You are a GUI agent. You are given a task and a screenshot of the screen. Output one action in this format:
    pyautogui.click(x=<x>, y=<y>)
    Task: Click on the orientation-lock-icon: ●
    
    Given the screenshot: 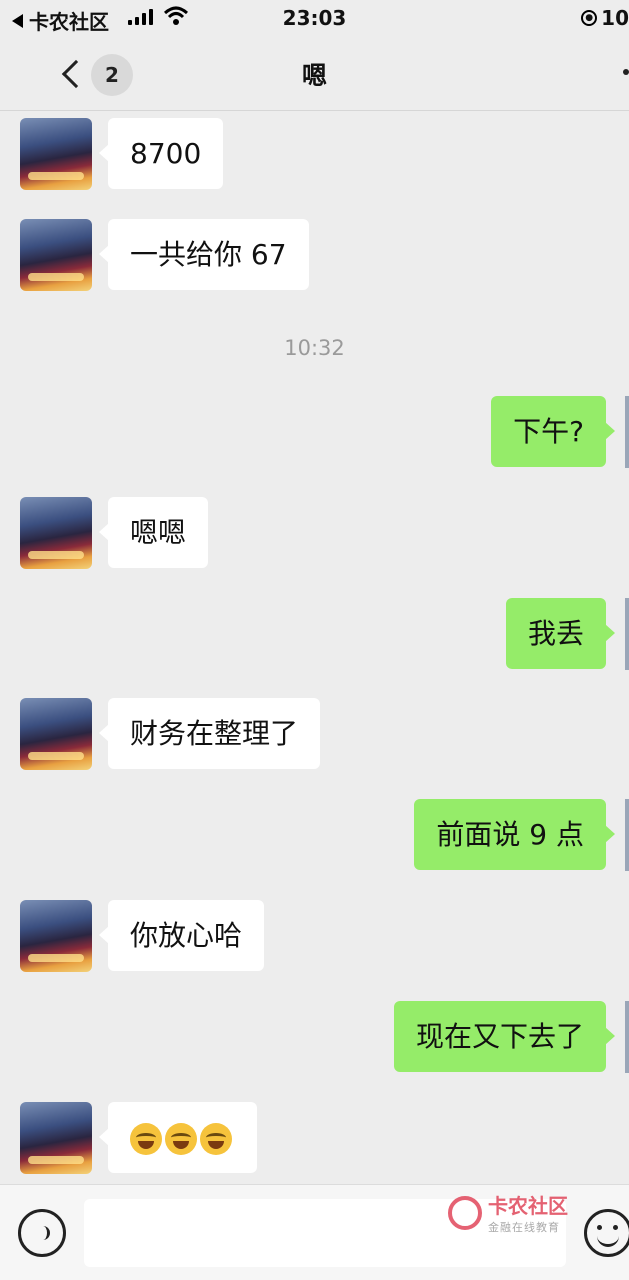 What is the action you would take?
    pyautogui.click(x=589, y=18)
    